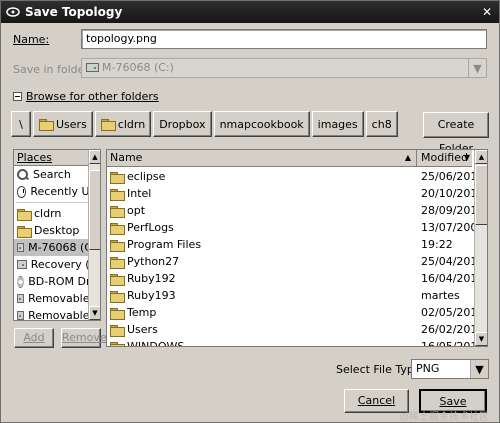 The width and height of the screenshot is (500, 423). Describe the element at coordinates (31, 39) in the screenshot. I see `name-label: Name:` at that location.